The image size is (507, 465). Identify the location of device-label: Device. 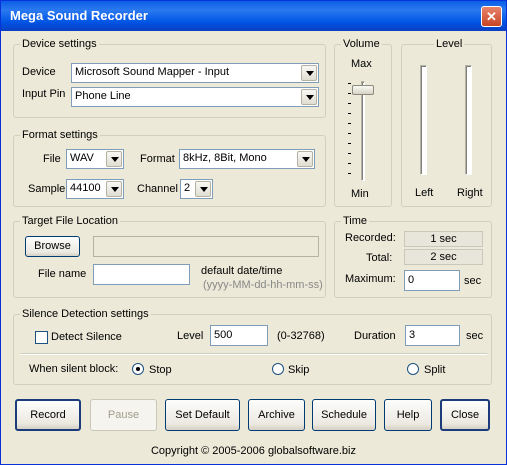
(39, 72).